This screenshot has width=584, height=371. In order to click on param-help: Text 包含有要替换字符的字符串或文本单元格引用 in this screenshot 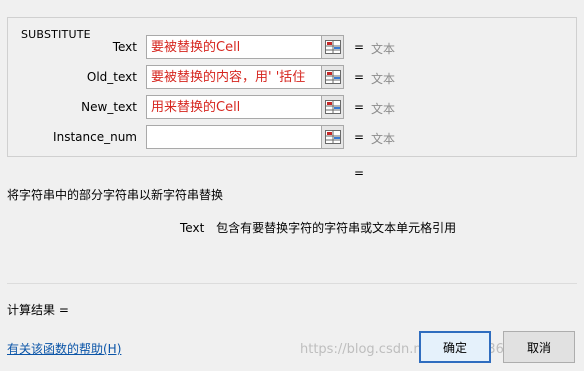, I will do `click(318, 227)`.